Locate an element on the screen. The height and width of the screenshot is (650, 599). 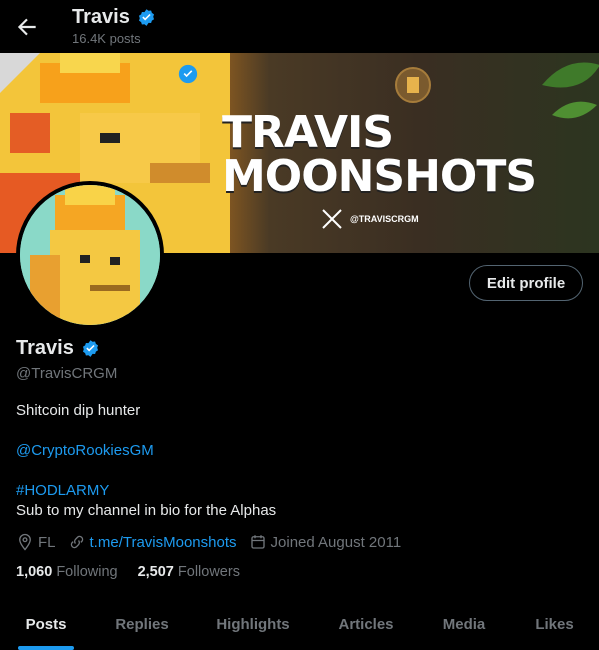
posts-count: 16.4K posts is located at coordinates (106, 38).